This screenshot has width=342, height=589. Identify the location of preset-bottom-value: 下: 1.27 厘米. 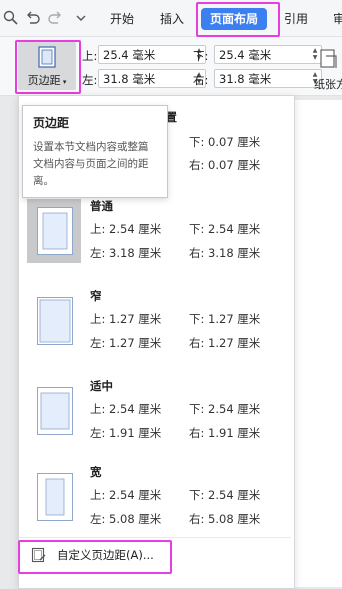
(225, 319).